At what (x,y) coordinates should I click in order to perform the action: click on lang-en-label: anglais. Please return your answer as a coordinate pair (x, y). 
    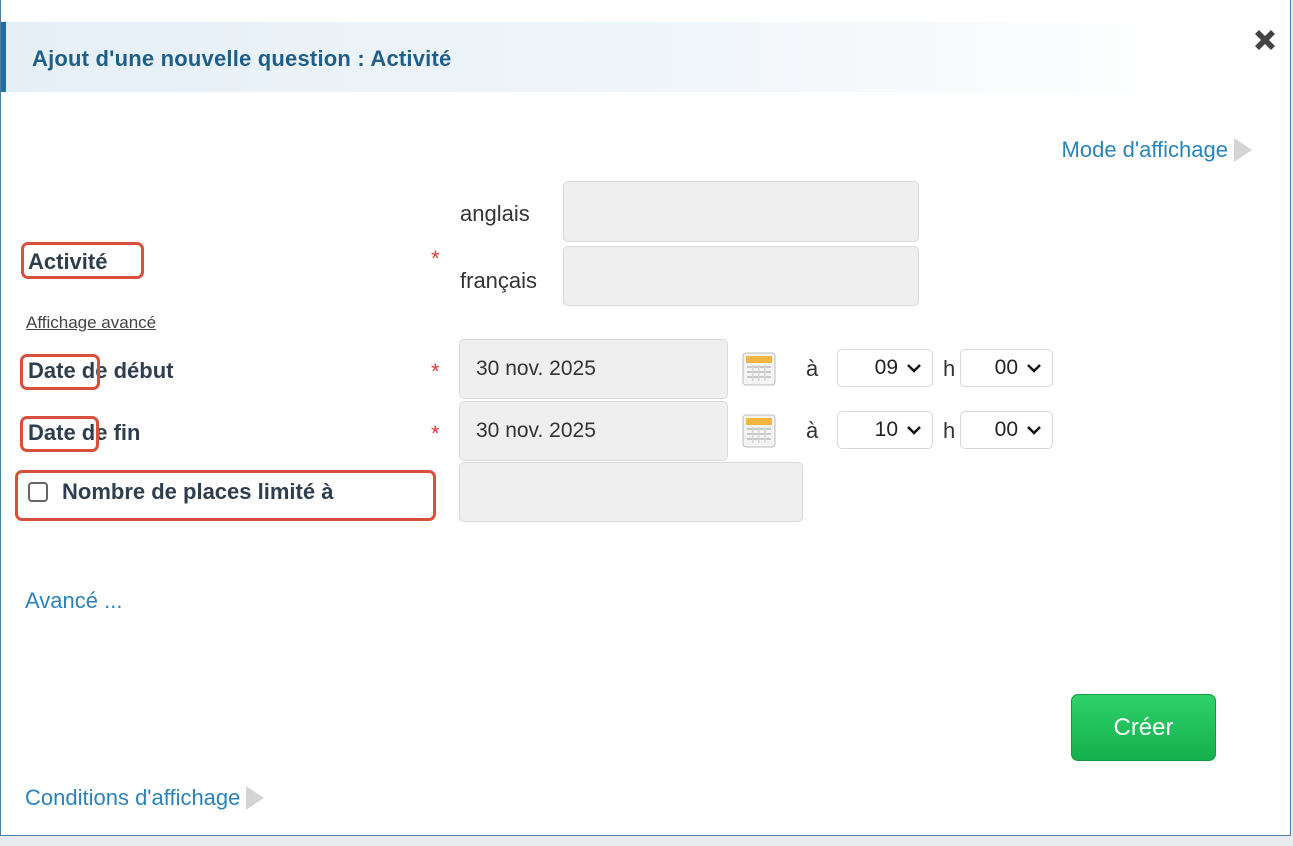
    Looking at the image, I should click on (495, 213).